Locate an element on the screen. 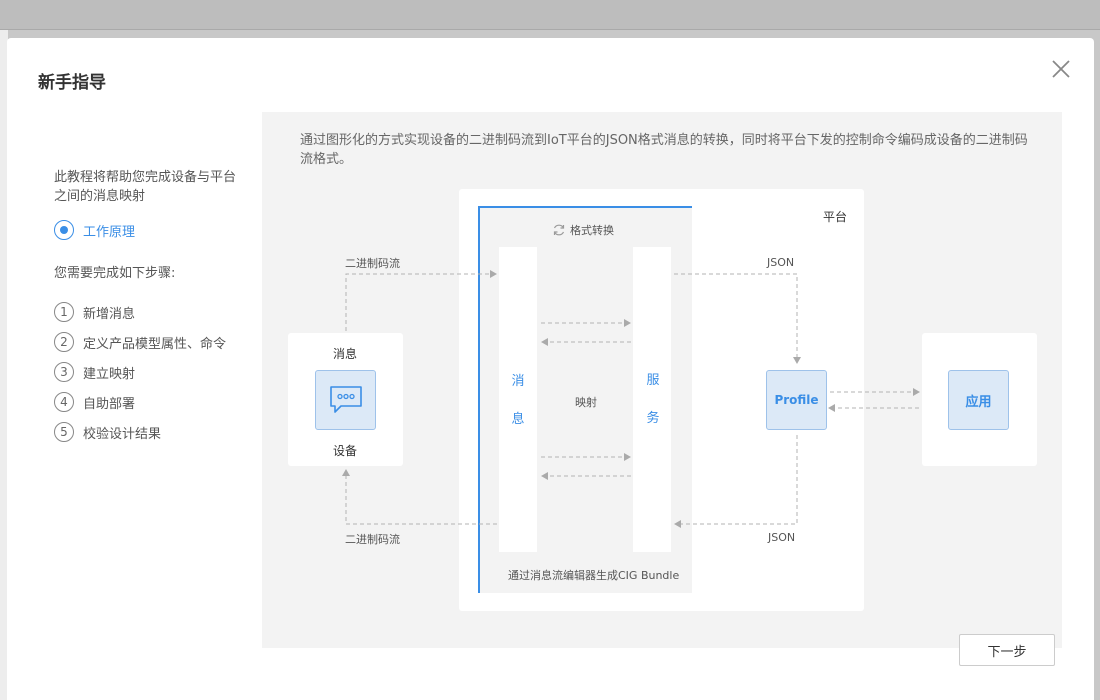 The width and height of the screenshot is (1100, 700). step-label: 定义产品模型属性、命令 is located at coordinates (155, 344).